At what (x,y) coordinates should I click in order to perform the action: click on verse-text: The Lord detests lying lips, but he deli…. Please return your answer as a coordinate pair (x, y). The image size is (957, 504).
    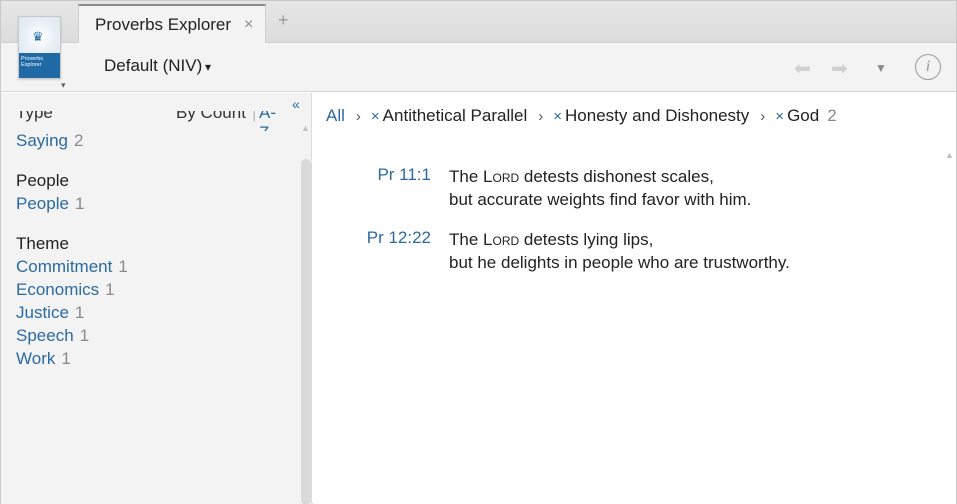
    Looking at the image, I should click on (619, 251).